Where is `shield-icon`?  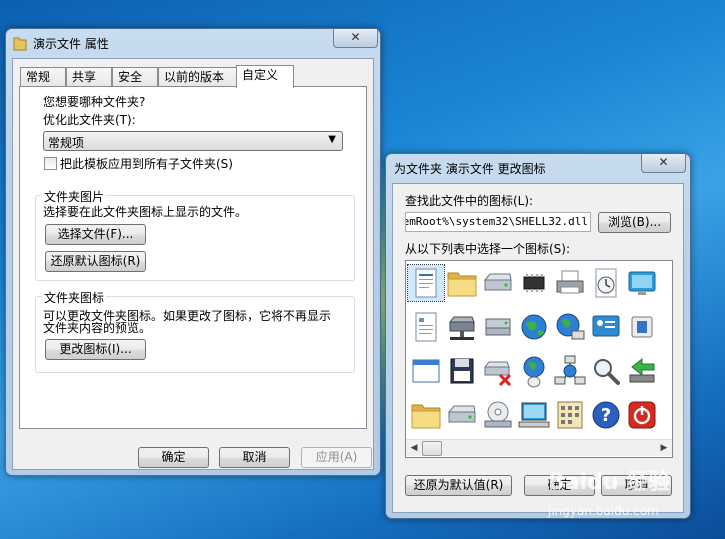
shield-icon is located at coordinates (642, 327).